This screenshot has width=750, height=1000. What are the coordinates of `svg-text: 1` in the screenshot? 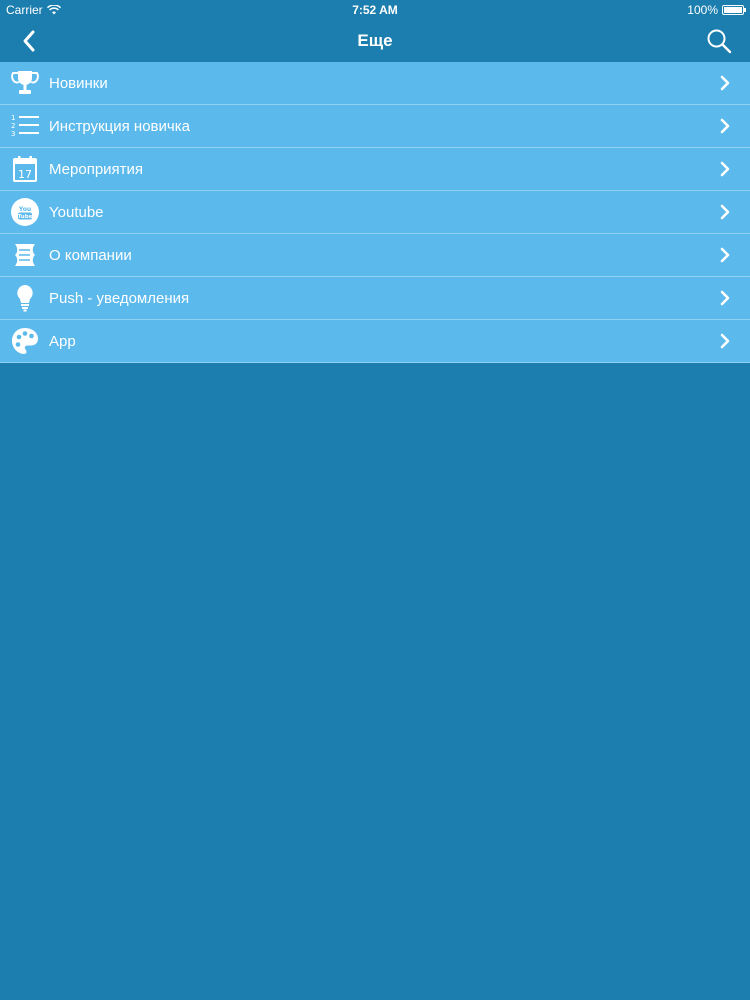 It's located at (13, 118).